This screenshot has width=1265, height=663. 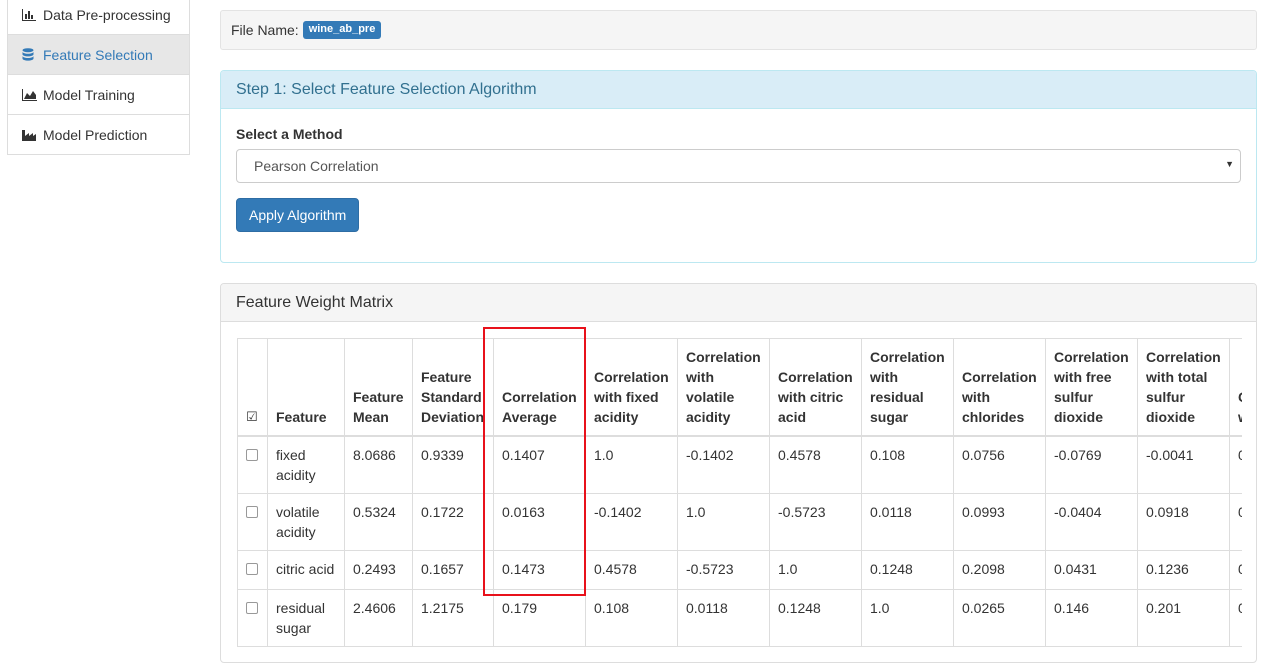 What do you see at coordinates (30, 95) in the screenshot?
I see `area-chart-icon` at bounding box center [30, 95].